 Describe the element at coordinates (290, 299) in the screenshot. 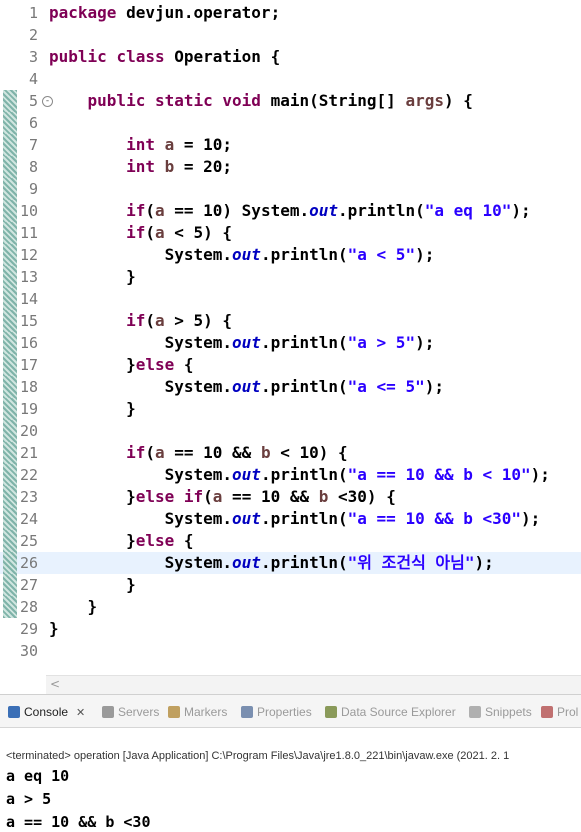

I see `code-line: 14` at that location.